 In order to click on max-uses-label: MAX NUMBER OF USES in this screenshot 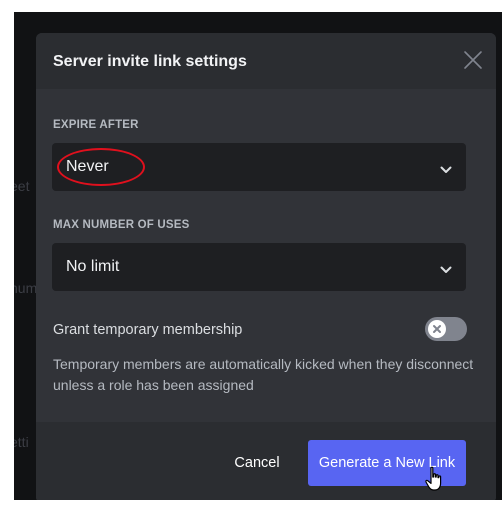, I will do `click(121, 225)`.